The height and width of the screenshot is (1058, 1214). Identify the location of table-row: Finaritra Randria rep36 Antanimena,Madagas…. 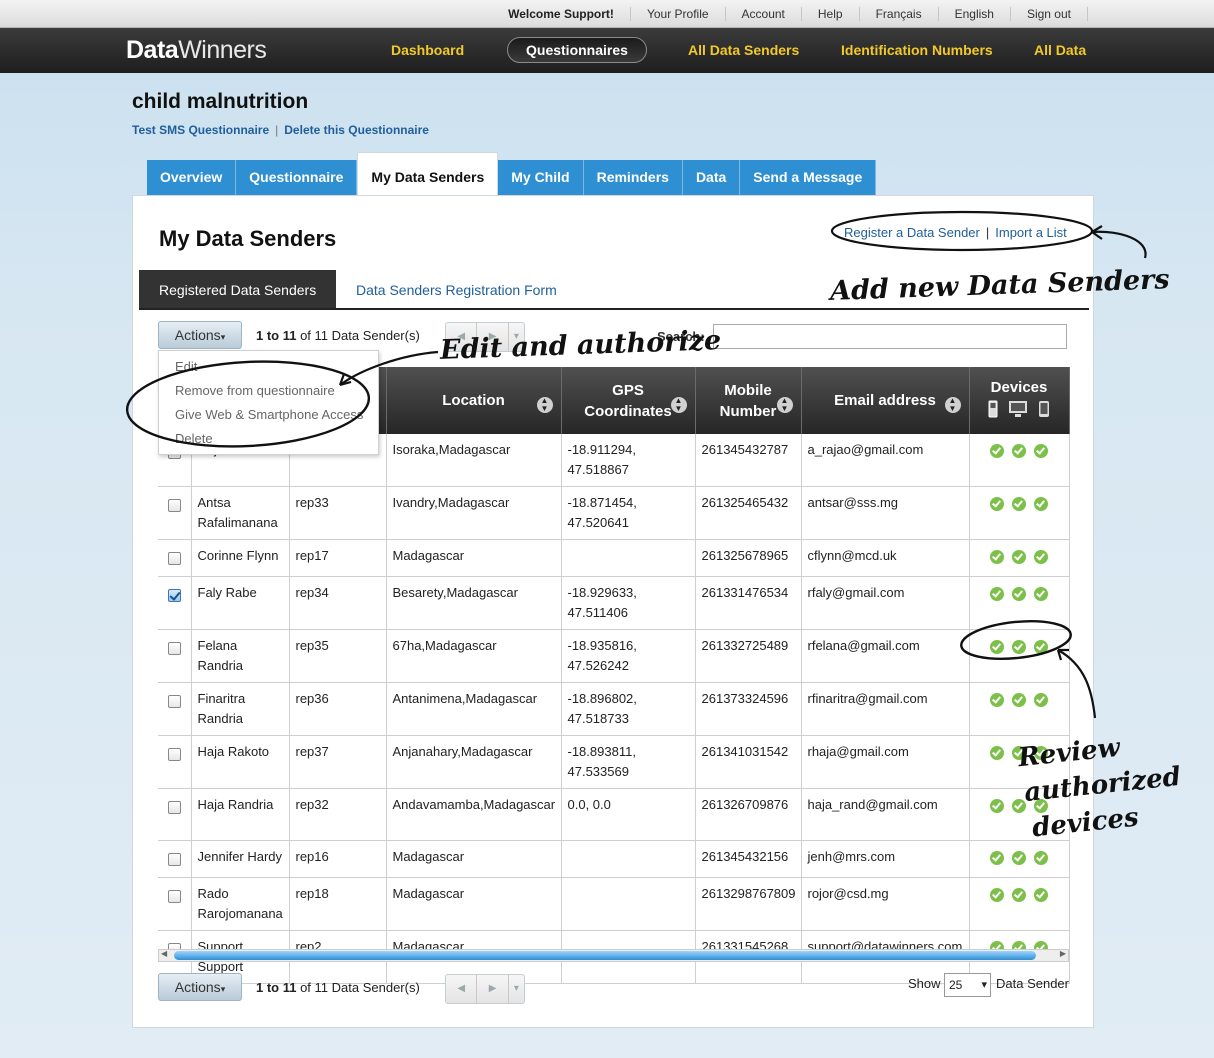
(614, 709).